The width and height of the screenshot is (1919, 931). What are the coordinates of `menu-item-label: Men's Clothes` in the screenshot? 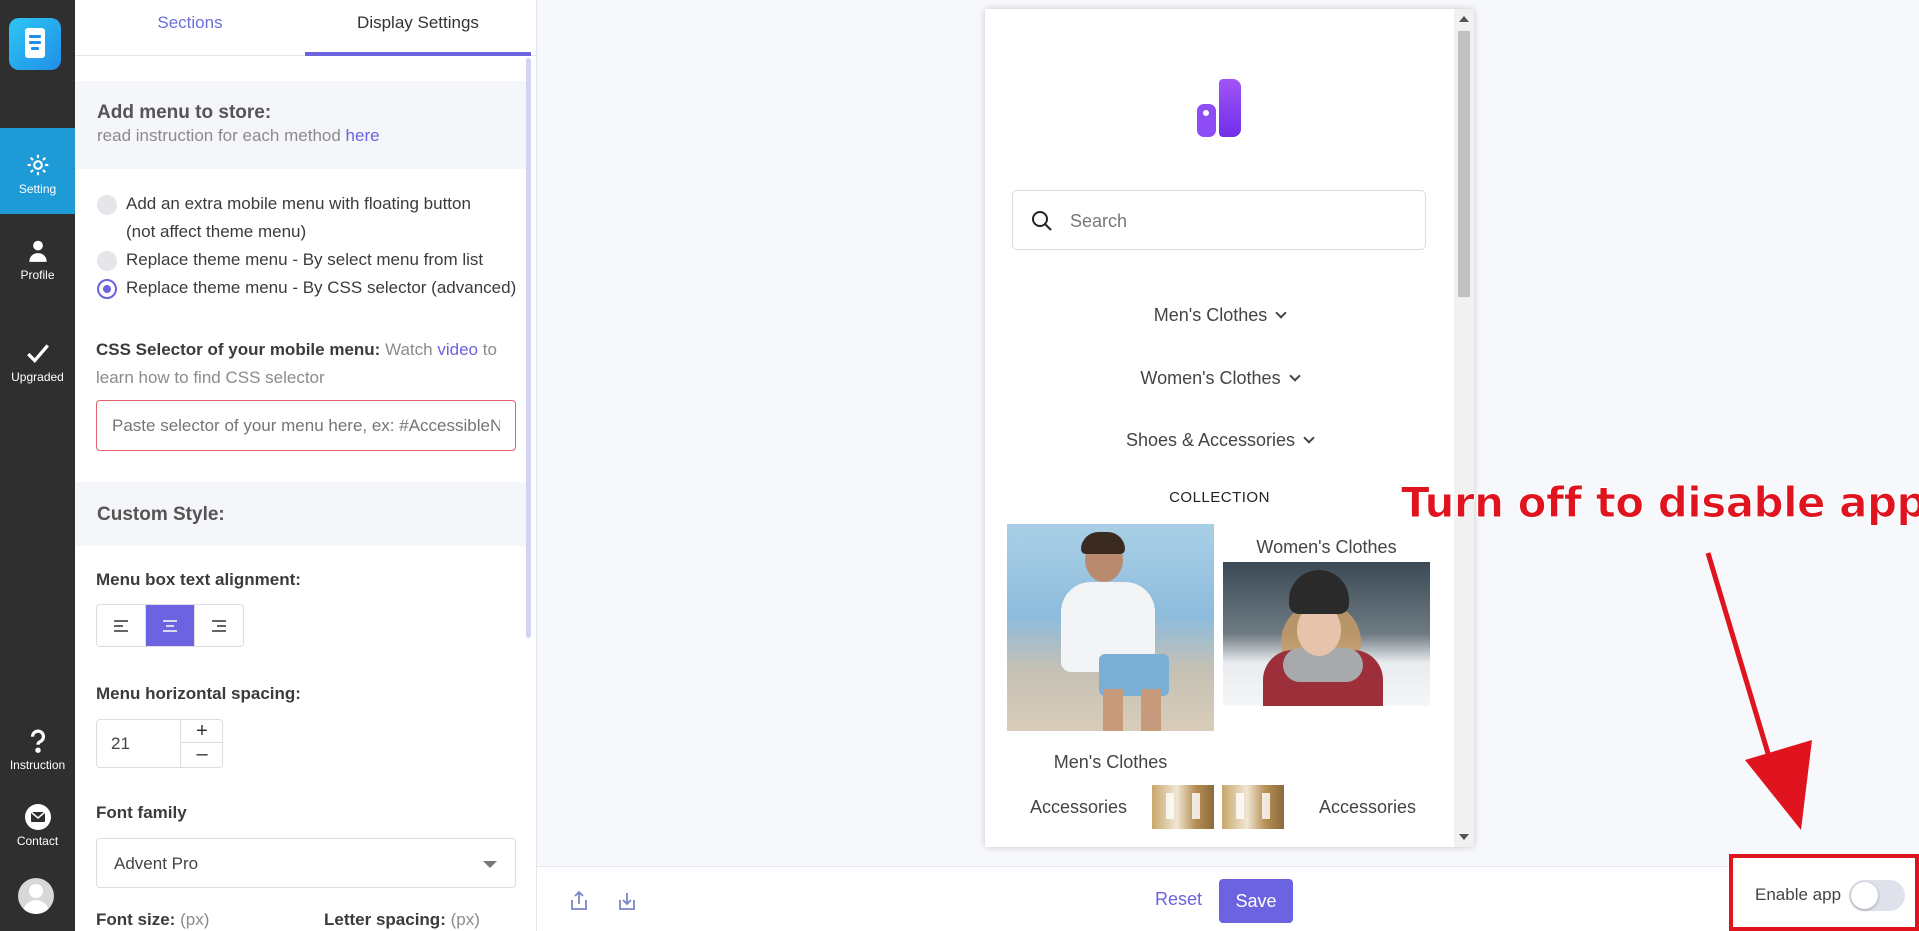 It's located at (1210, 315).